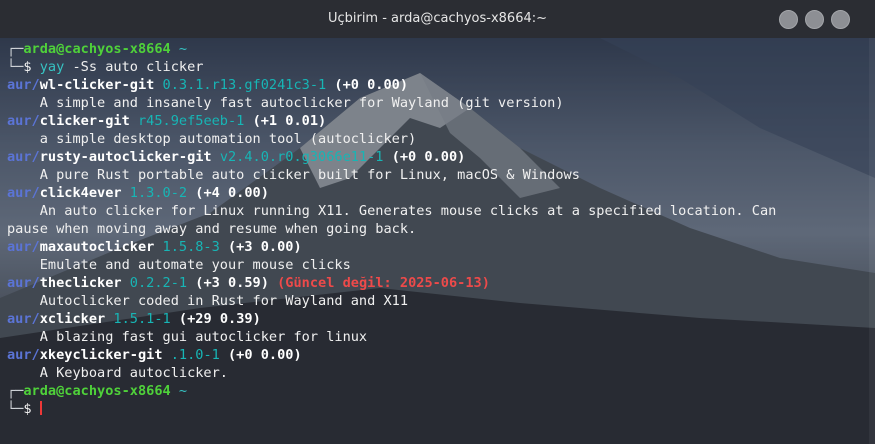  I want to click on prompt-line-2: ┌─arda@cachyos-x8664 ~, so click(97, 391).